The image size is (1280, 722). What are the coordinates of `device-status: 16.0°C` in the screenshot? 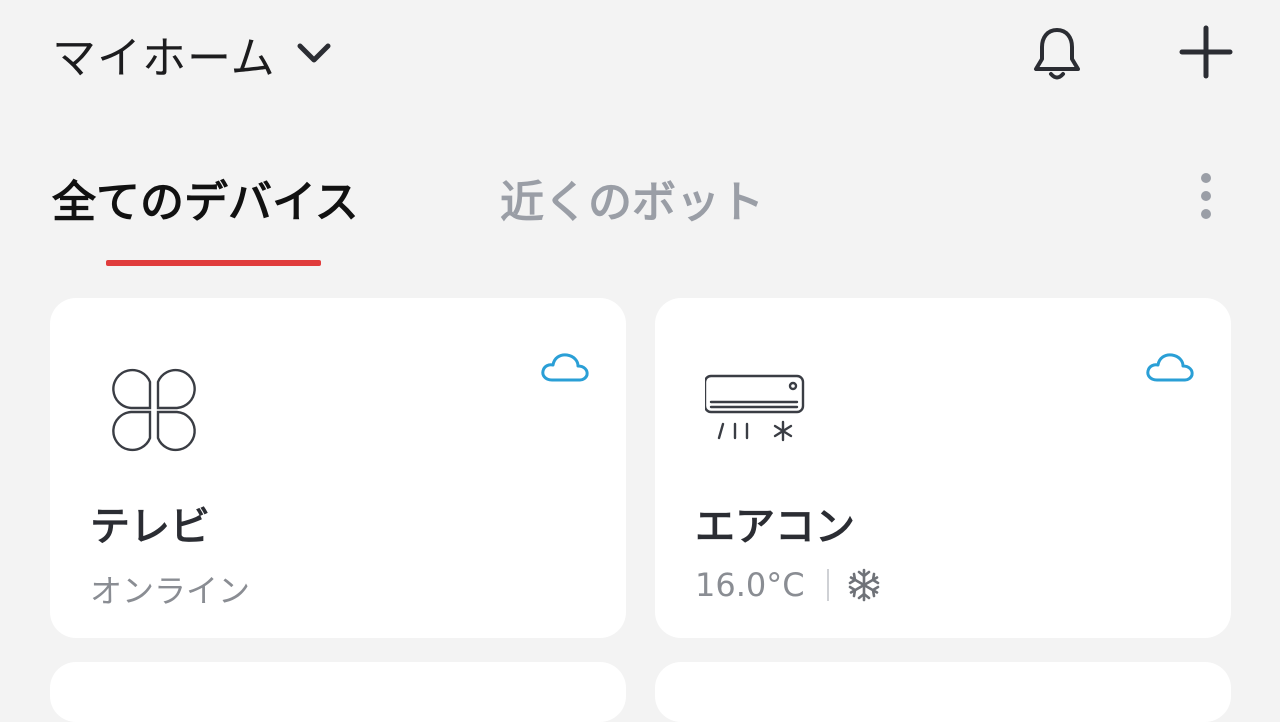 It's located at (788, 585).